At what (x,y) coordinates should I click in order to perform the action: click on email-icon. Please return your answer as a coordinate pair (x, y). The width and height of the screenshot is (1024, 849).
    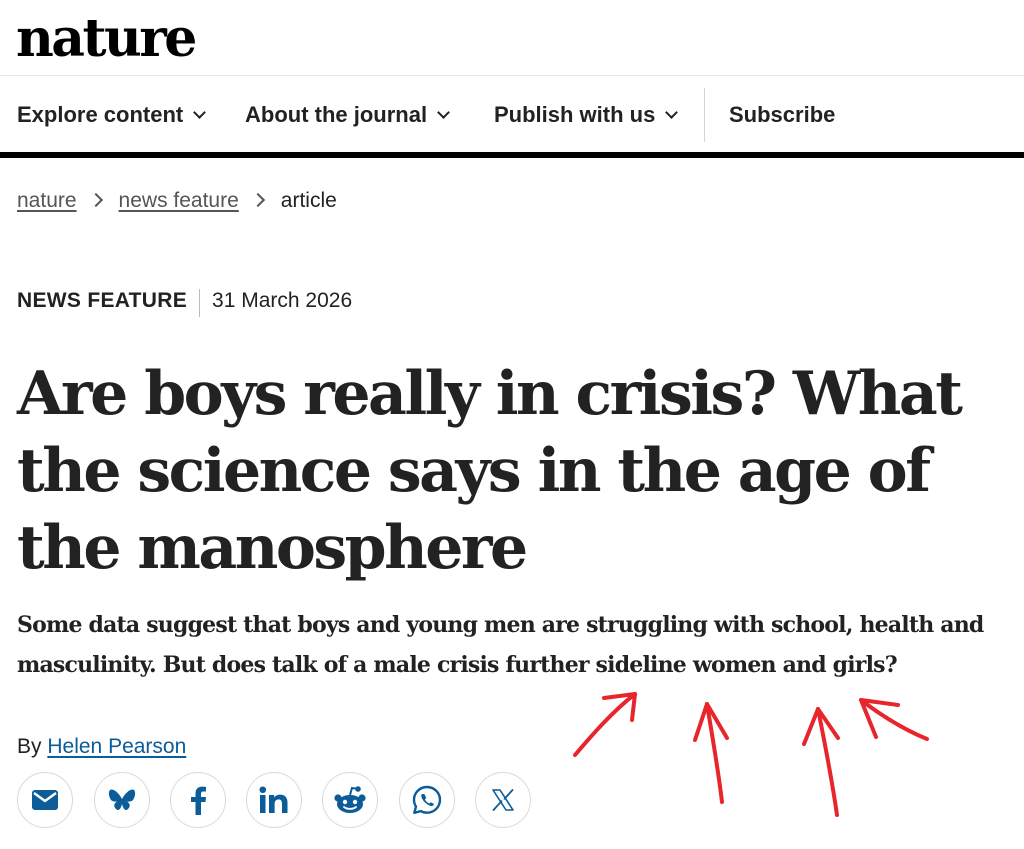
    Looking at the image, I should click on (45, 800).